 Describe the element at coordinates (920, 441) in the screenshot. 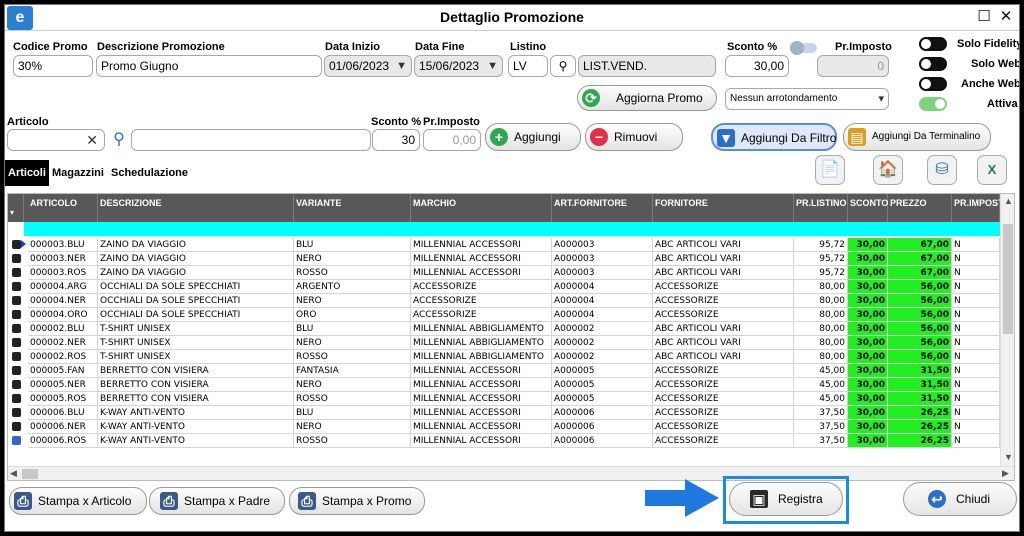

I see `table-cell: 26,25` at that location.